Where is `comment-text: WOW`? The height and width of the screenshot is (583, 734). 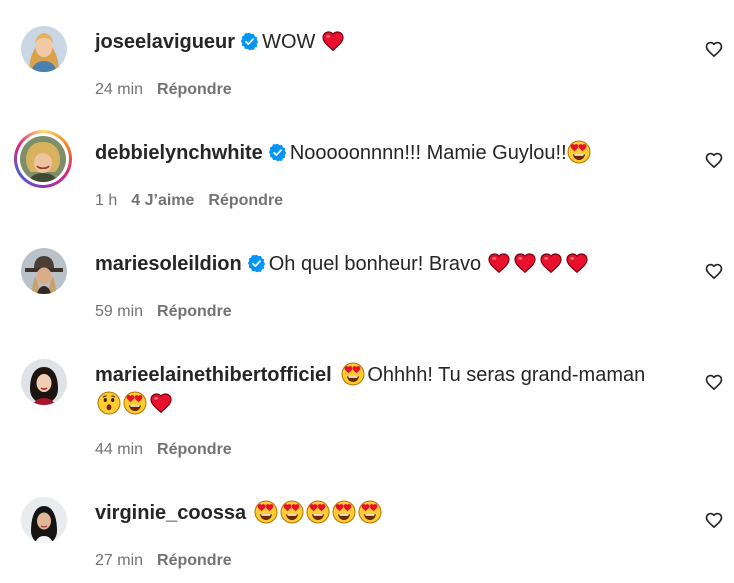 comment-text: WOW is located at coordinates (289, 42).